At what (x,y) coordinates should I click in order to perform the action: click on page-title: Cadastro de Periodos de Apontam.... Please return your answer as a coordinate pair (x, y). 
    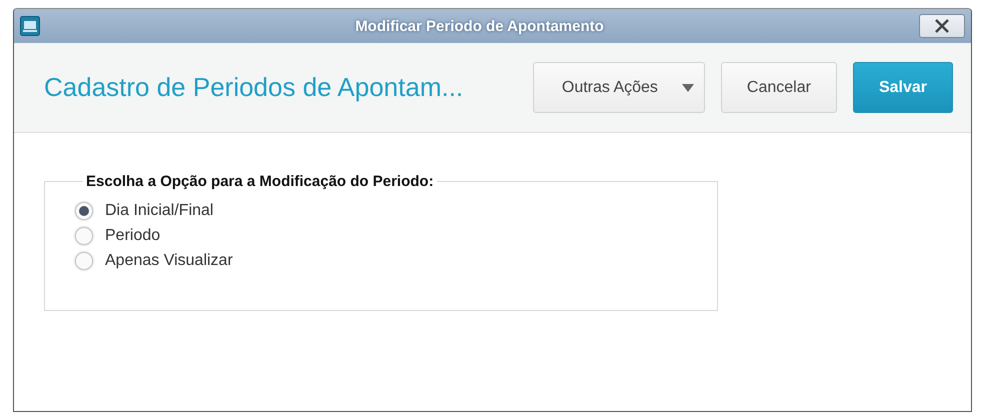
    Looking at the image, I should click on (254, 87).